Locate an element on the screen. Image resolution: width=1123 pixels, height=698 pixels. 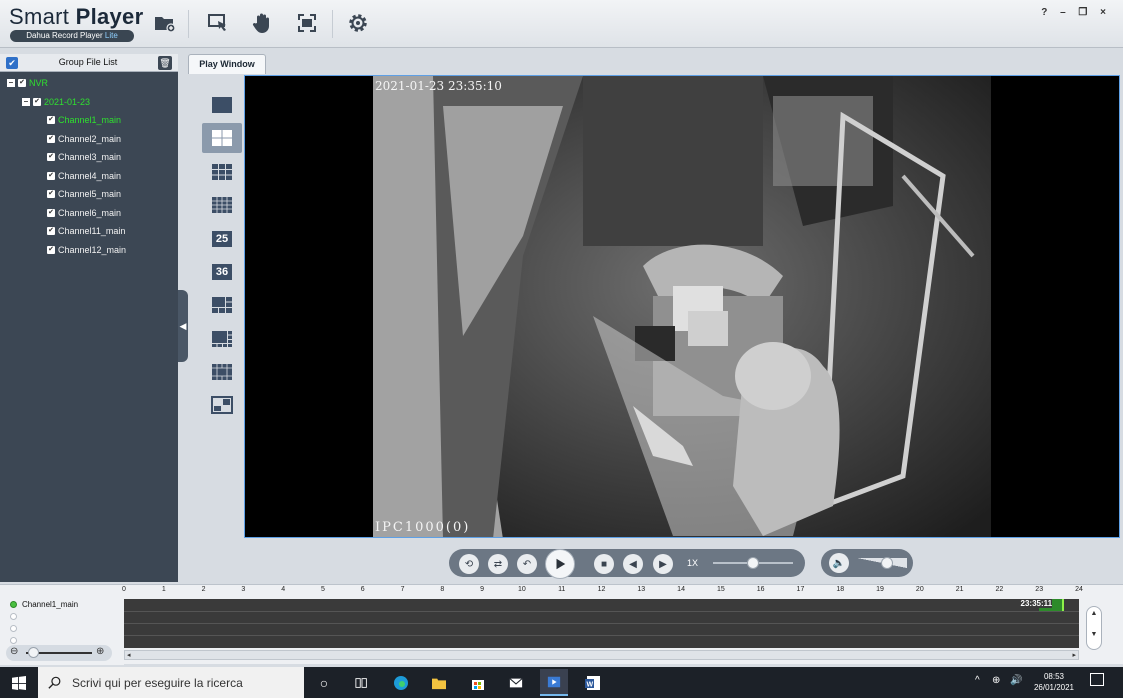
tree-channel-item: ✔ Channel6_main is located at coordinates (84, 213).